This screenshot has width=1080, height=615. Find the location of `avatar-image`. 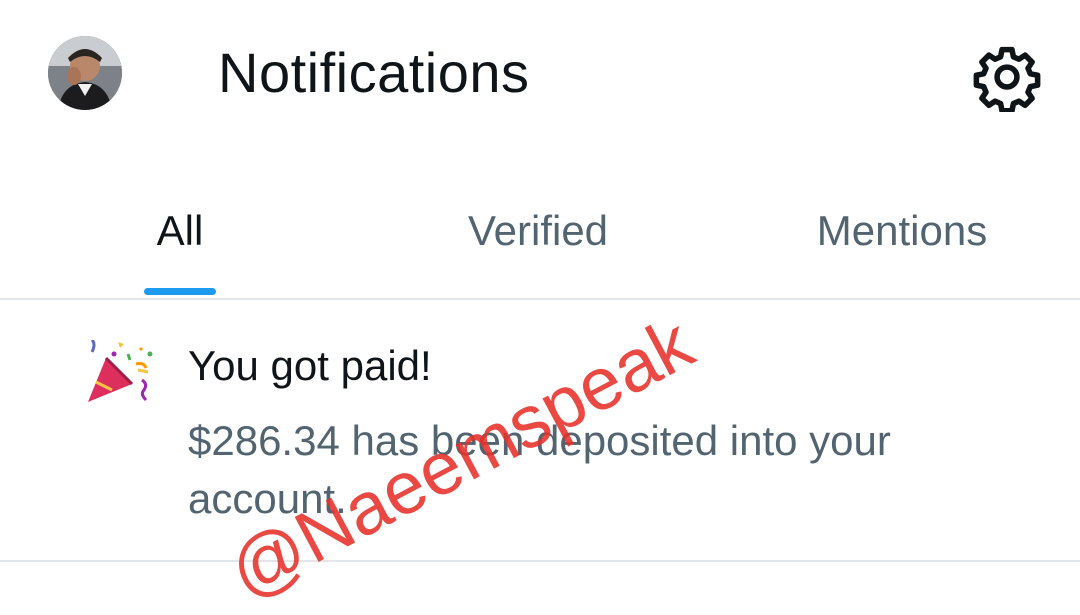

avatar-image is located at coordinates (85, 73).